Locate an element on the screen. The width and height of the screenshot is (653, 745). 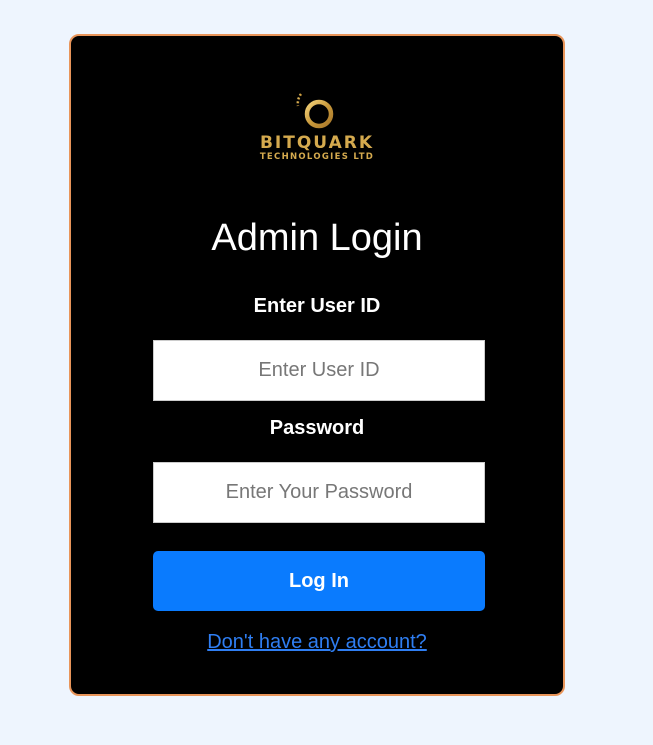
password-label: Password is located at coordinates (317, 428).